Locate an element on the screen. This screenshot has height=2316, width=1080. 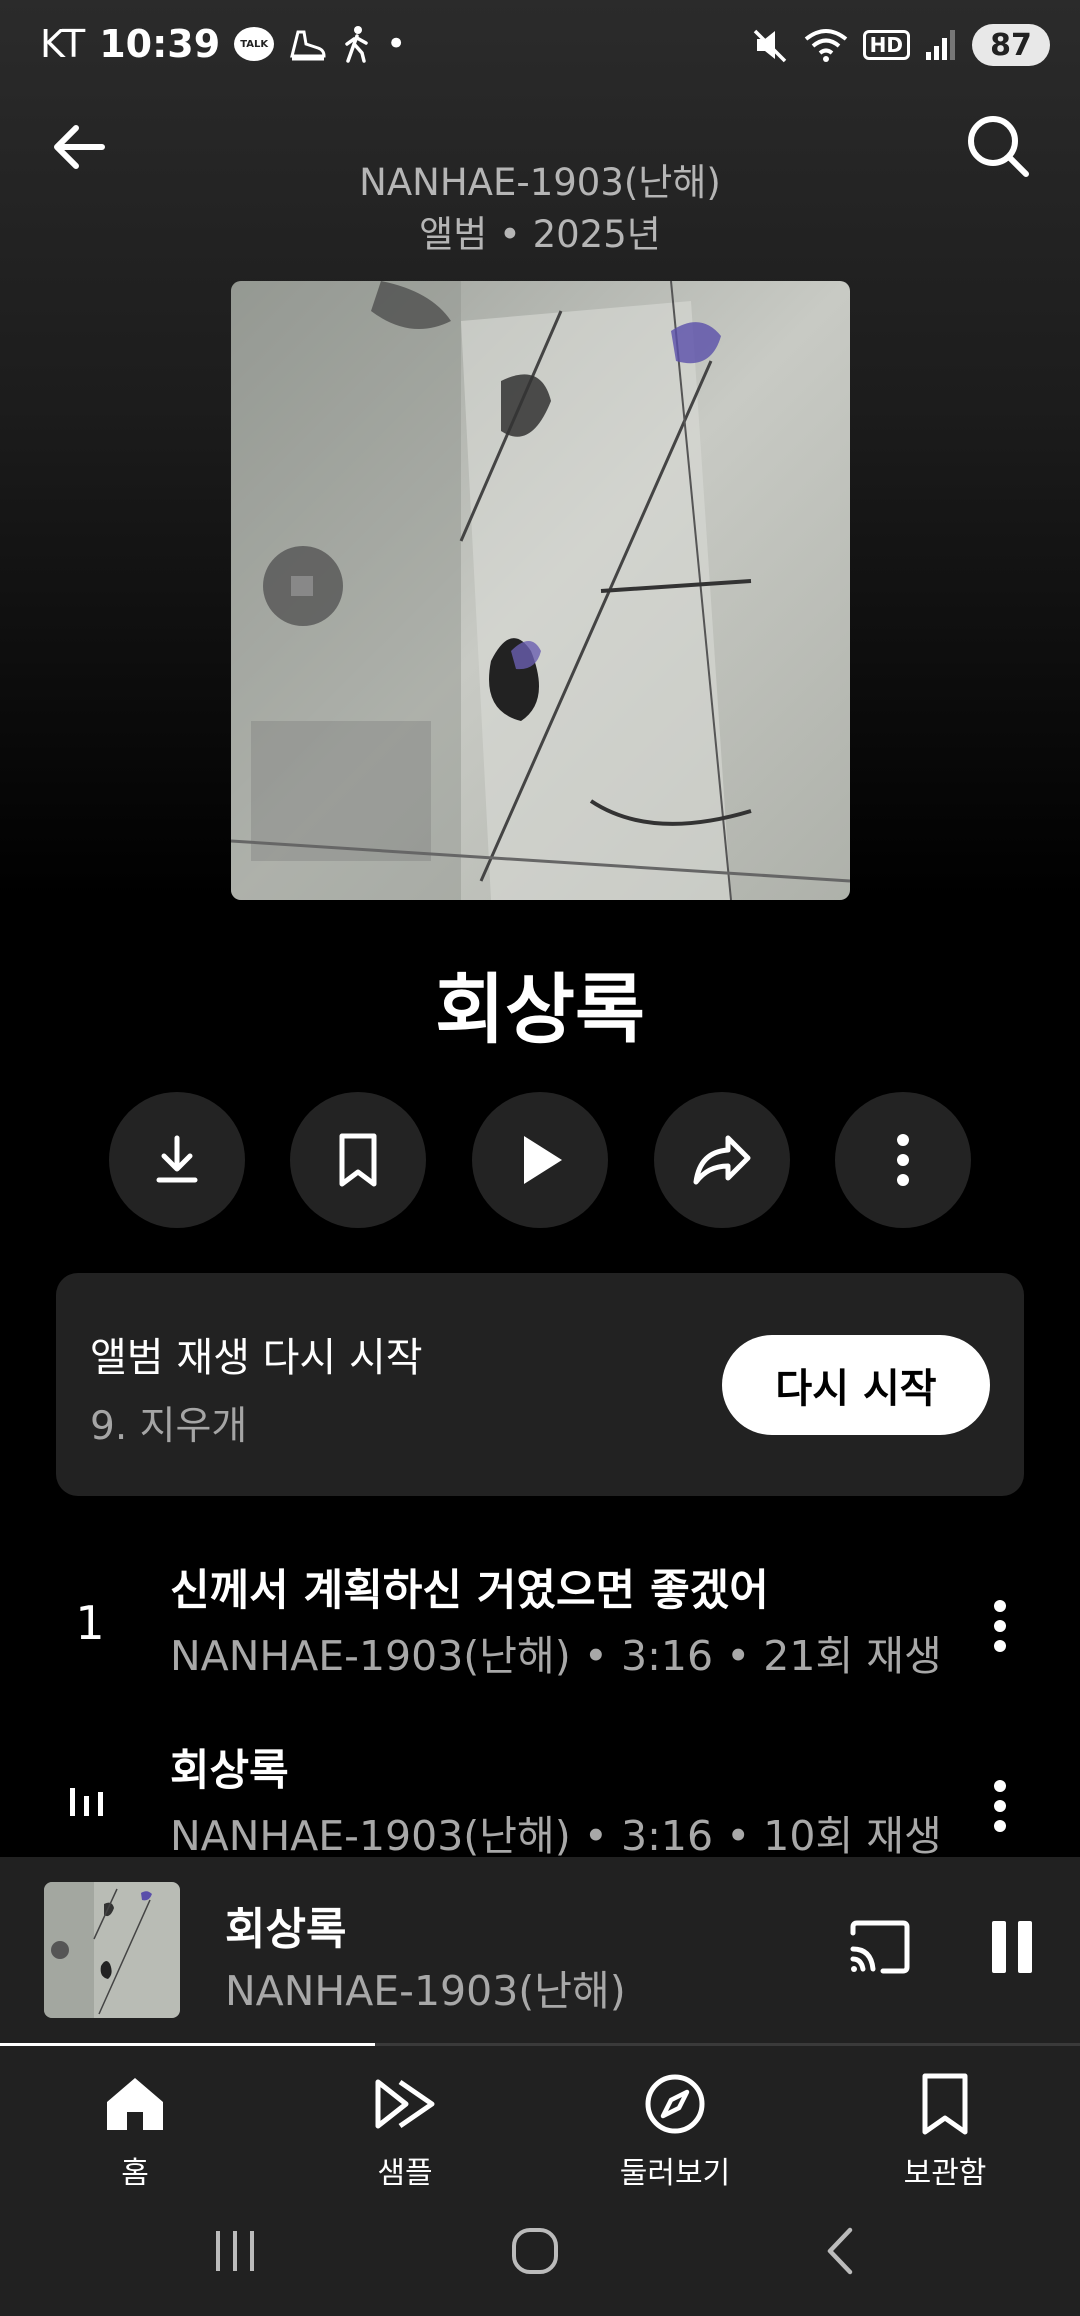
more-options-button is located at coordinates (903, 1160).